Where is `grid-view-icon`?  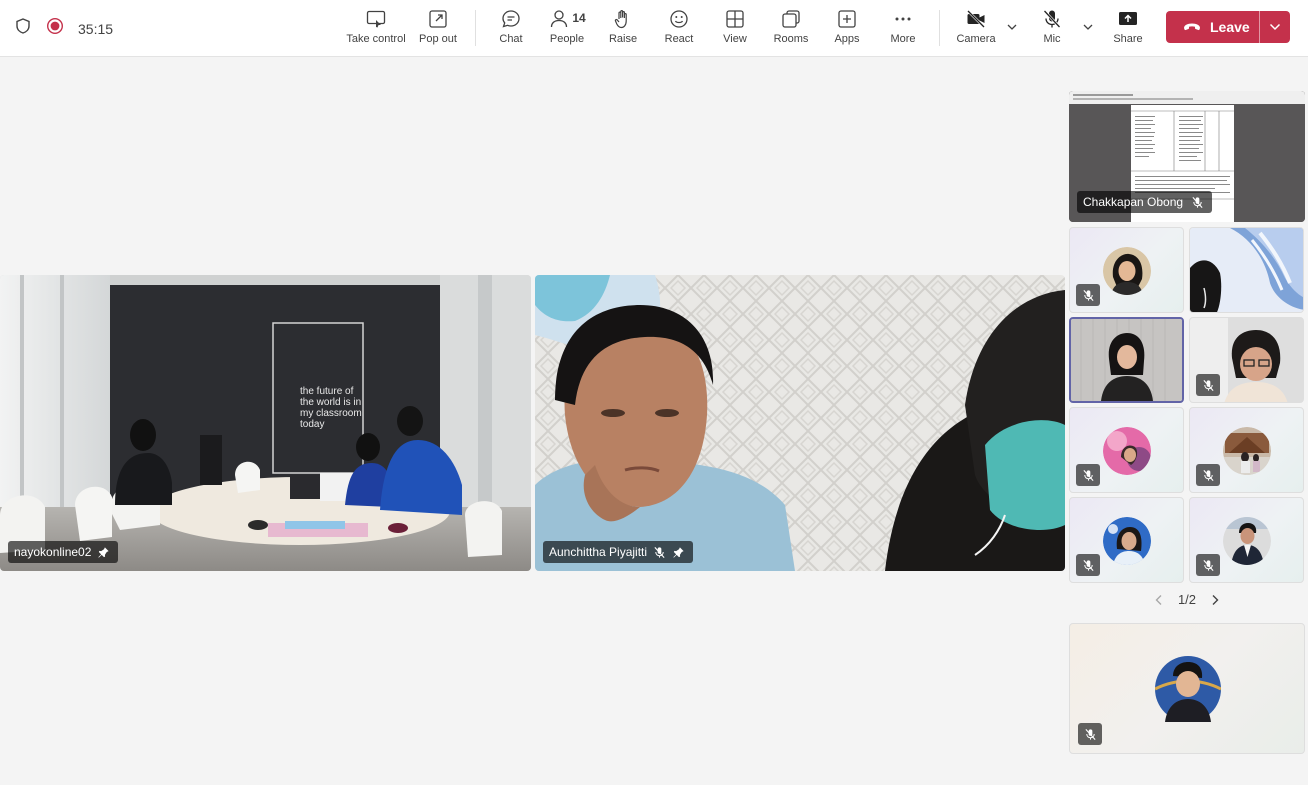 grid-view-icon is located at coordinates (735, 19).